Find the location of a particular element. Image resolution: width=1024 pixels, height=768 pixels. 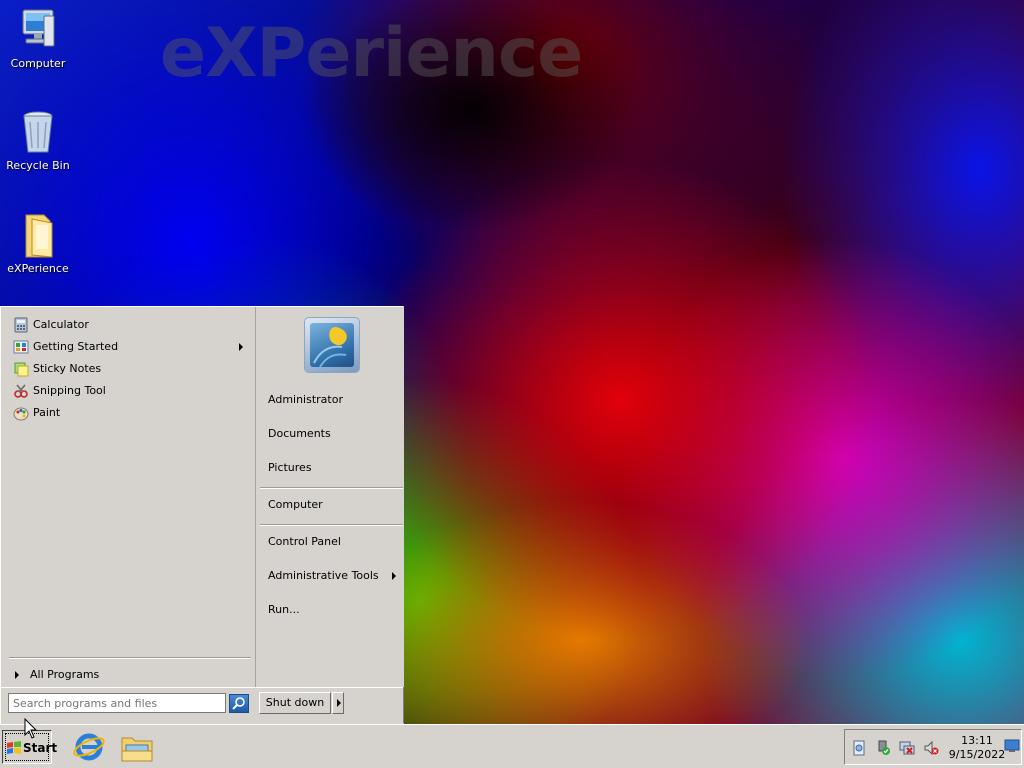

user-picture-image is located at coordinates (332, 345).